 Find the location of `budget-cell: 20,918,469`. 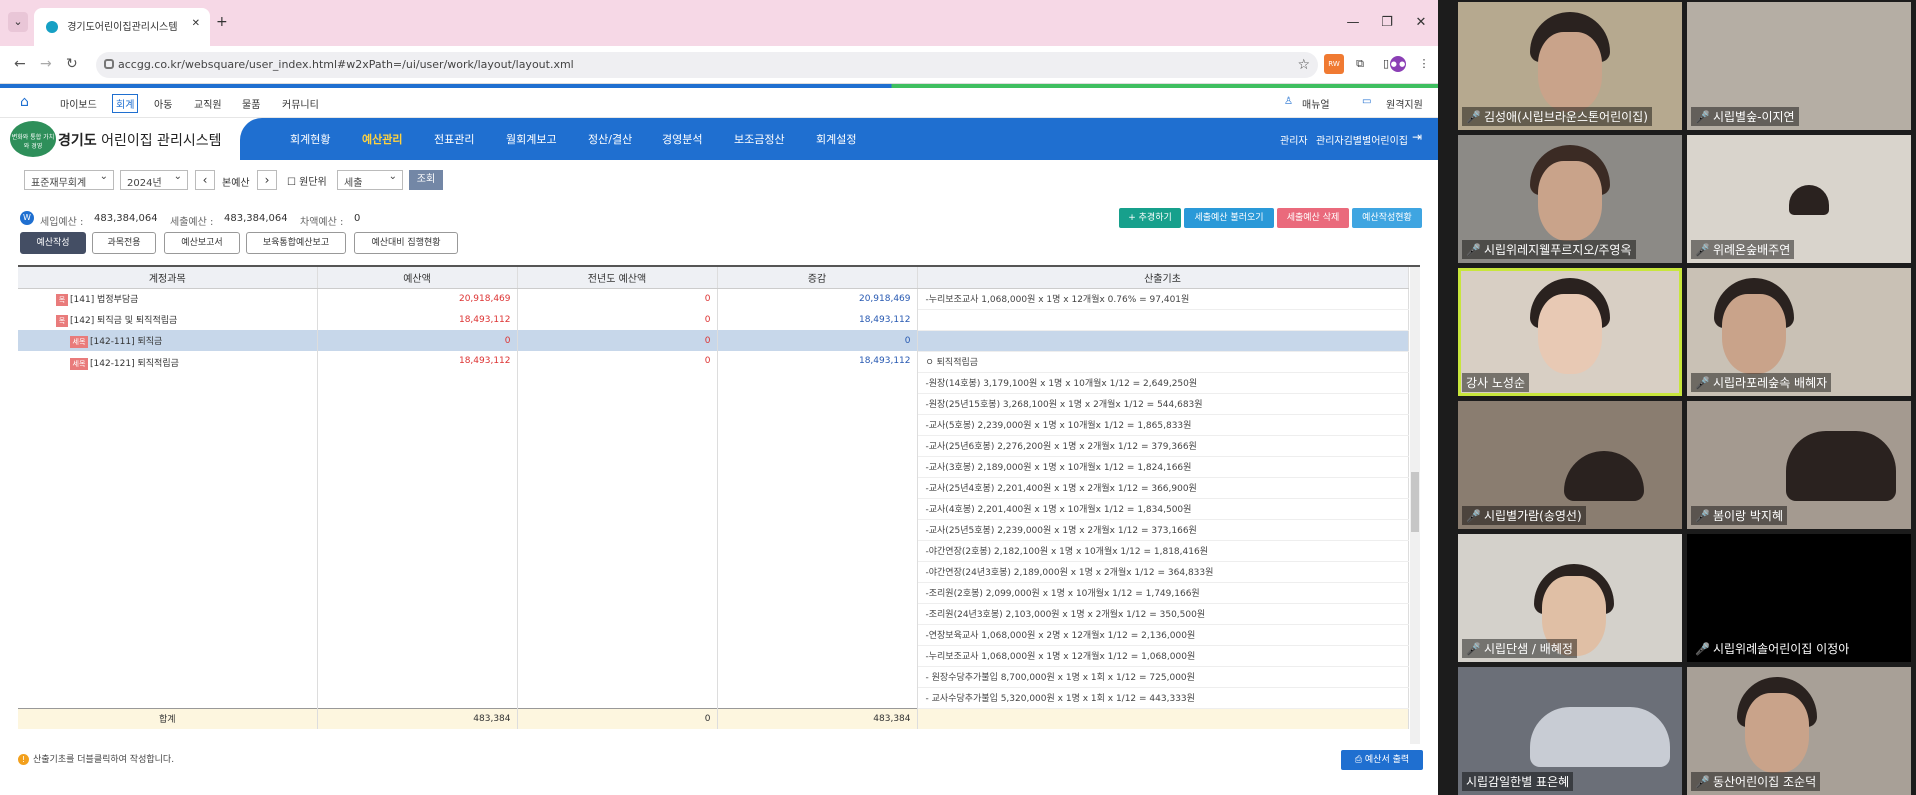

budget-cell: 20,918,469 is located at coordinates (417, 298).